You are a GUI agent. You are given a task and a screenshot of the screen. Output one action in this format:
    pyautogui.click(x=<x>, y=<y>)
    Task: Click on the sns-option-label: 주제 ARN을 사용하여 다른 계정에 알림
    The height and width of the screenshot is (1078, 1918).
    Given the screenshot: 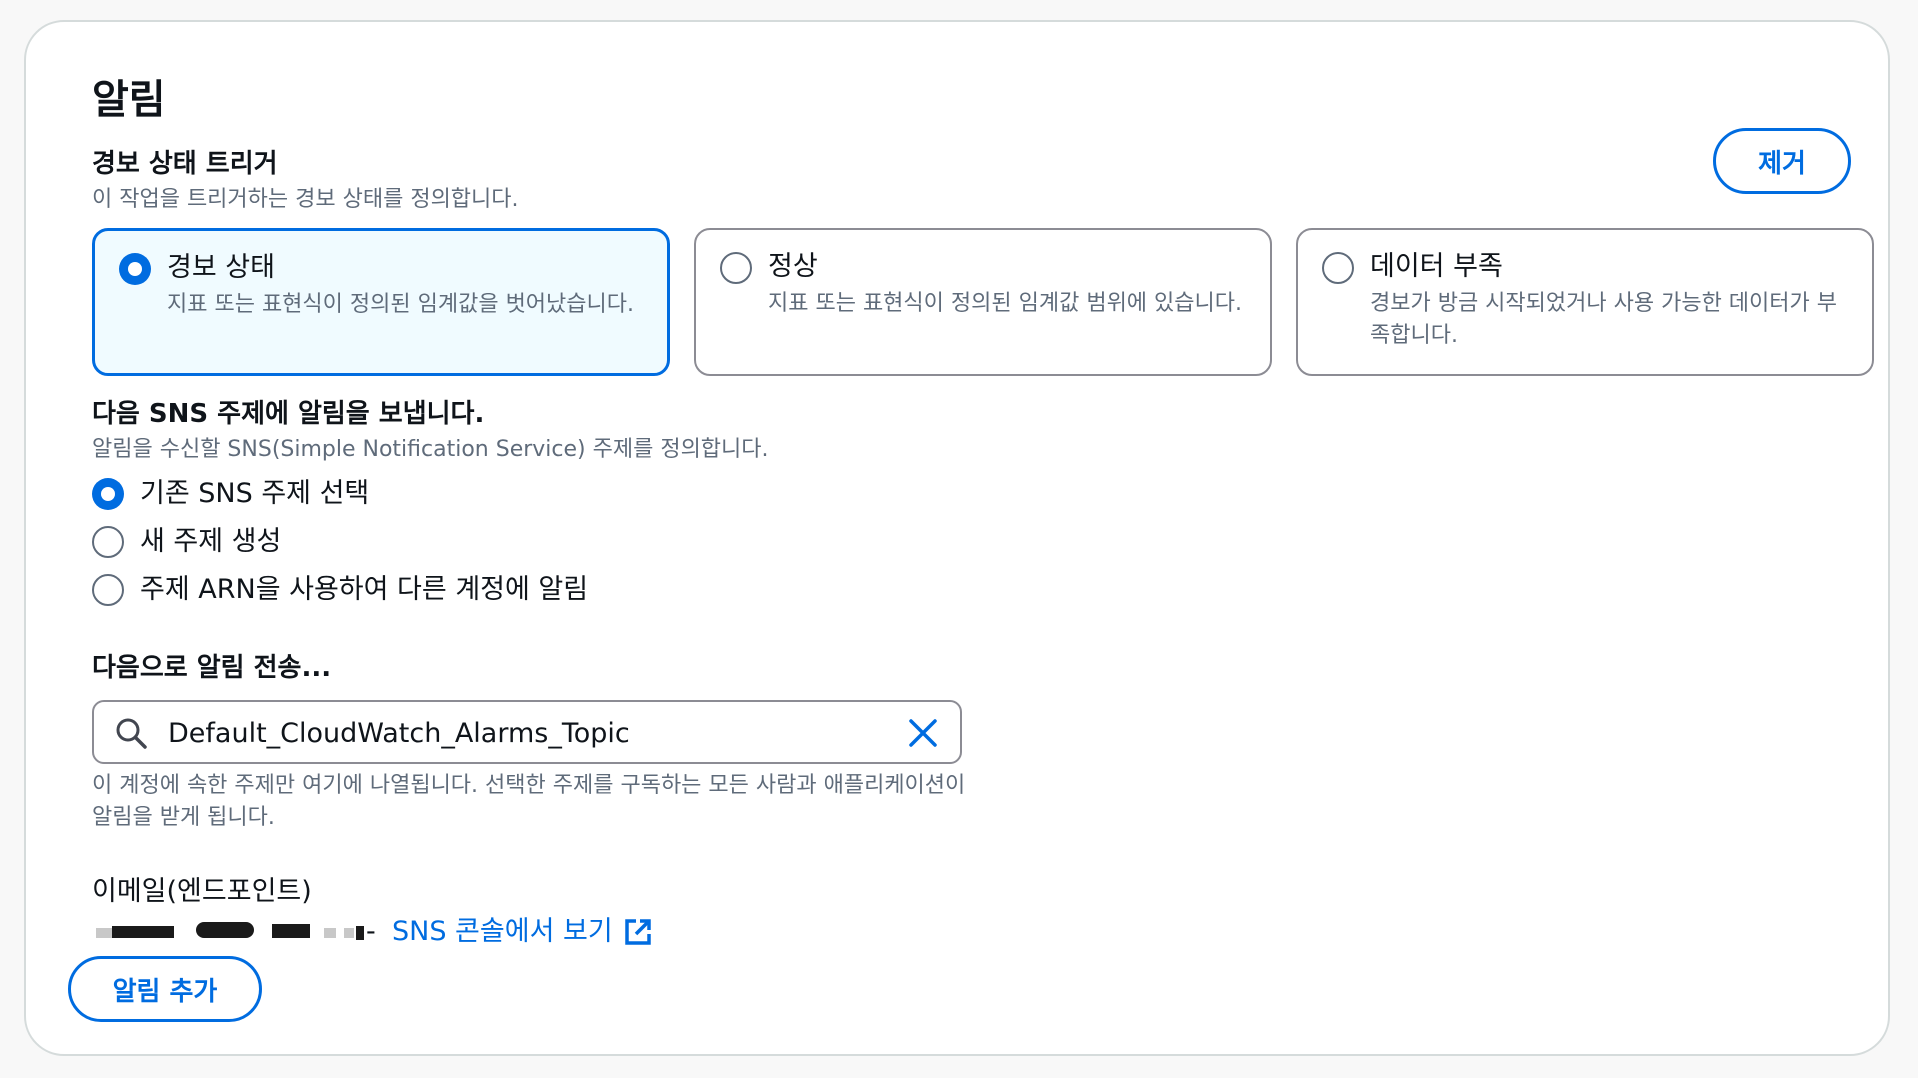 What is the action you would take?
    pyautogui.click(x=364, y=589)
    